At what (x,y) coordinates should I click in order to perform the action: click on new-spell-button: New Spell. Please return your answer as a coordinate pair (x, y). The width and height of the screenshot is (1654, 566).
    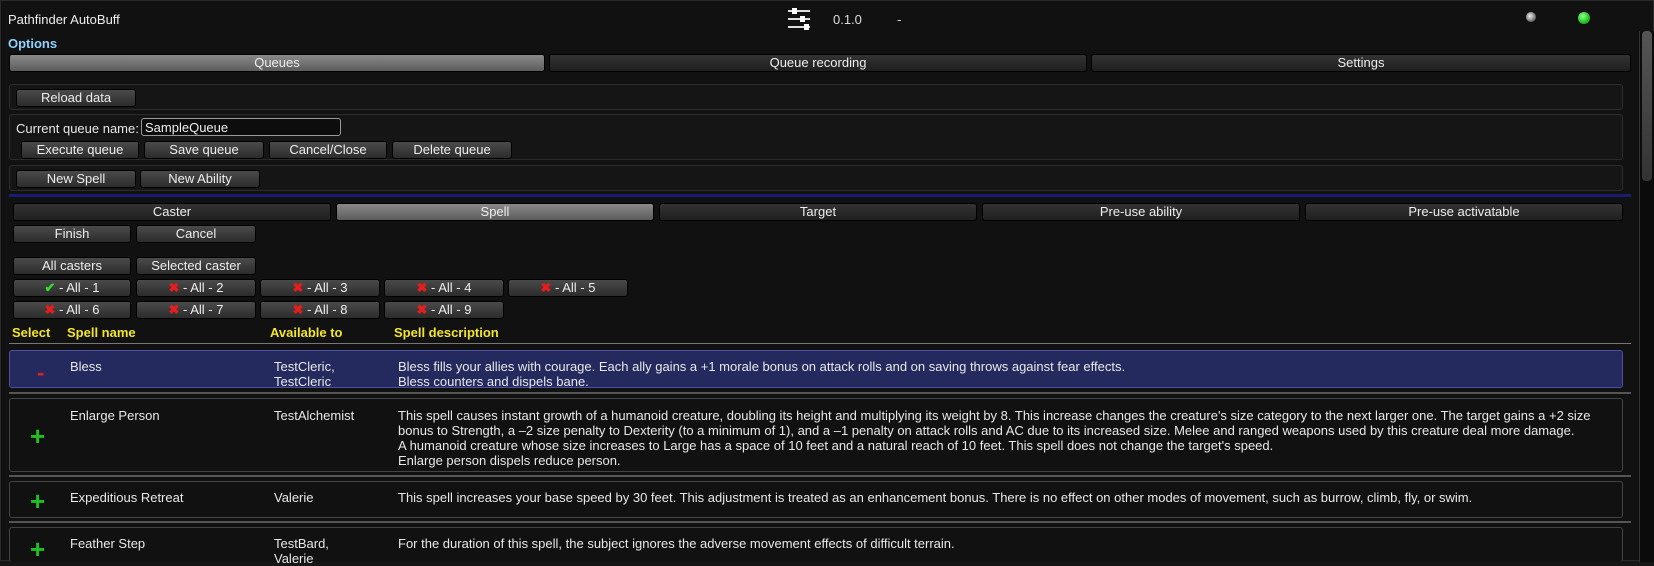
    Looking at the image, I should click on (76, 179).